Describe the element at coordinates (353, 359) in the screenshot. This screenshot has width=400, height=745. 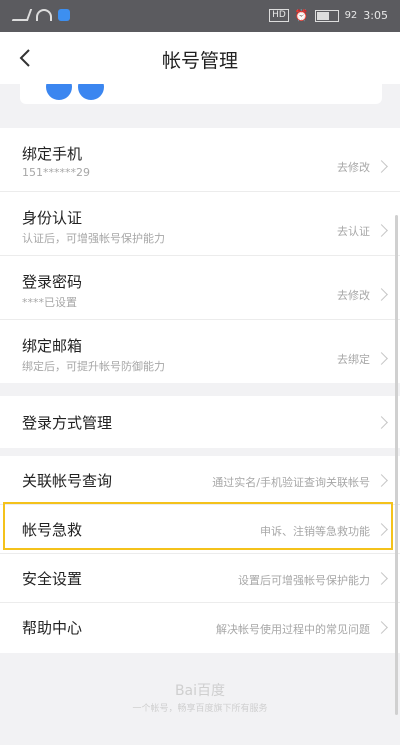
I see `item-action: 去绑定` at that location.